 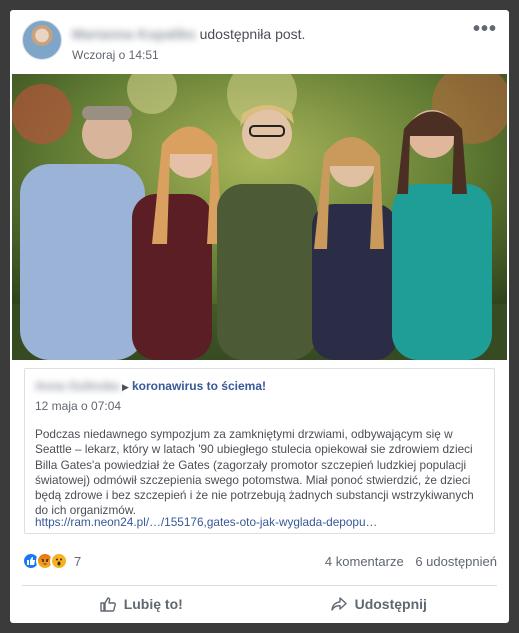 I want to click on more-options-button: •••, so click(x=485, y=29).